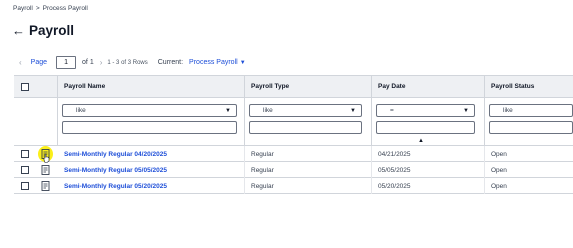 Image resolution: width=573 pixels, height=248 pixels. What do you see at coordinates (23, 8) in the screenshot?
I see `breadcrumb-payroll: Payroll` at bounding box center [23, 8].